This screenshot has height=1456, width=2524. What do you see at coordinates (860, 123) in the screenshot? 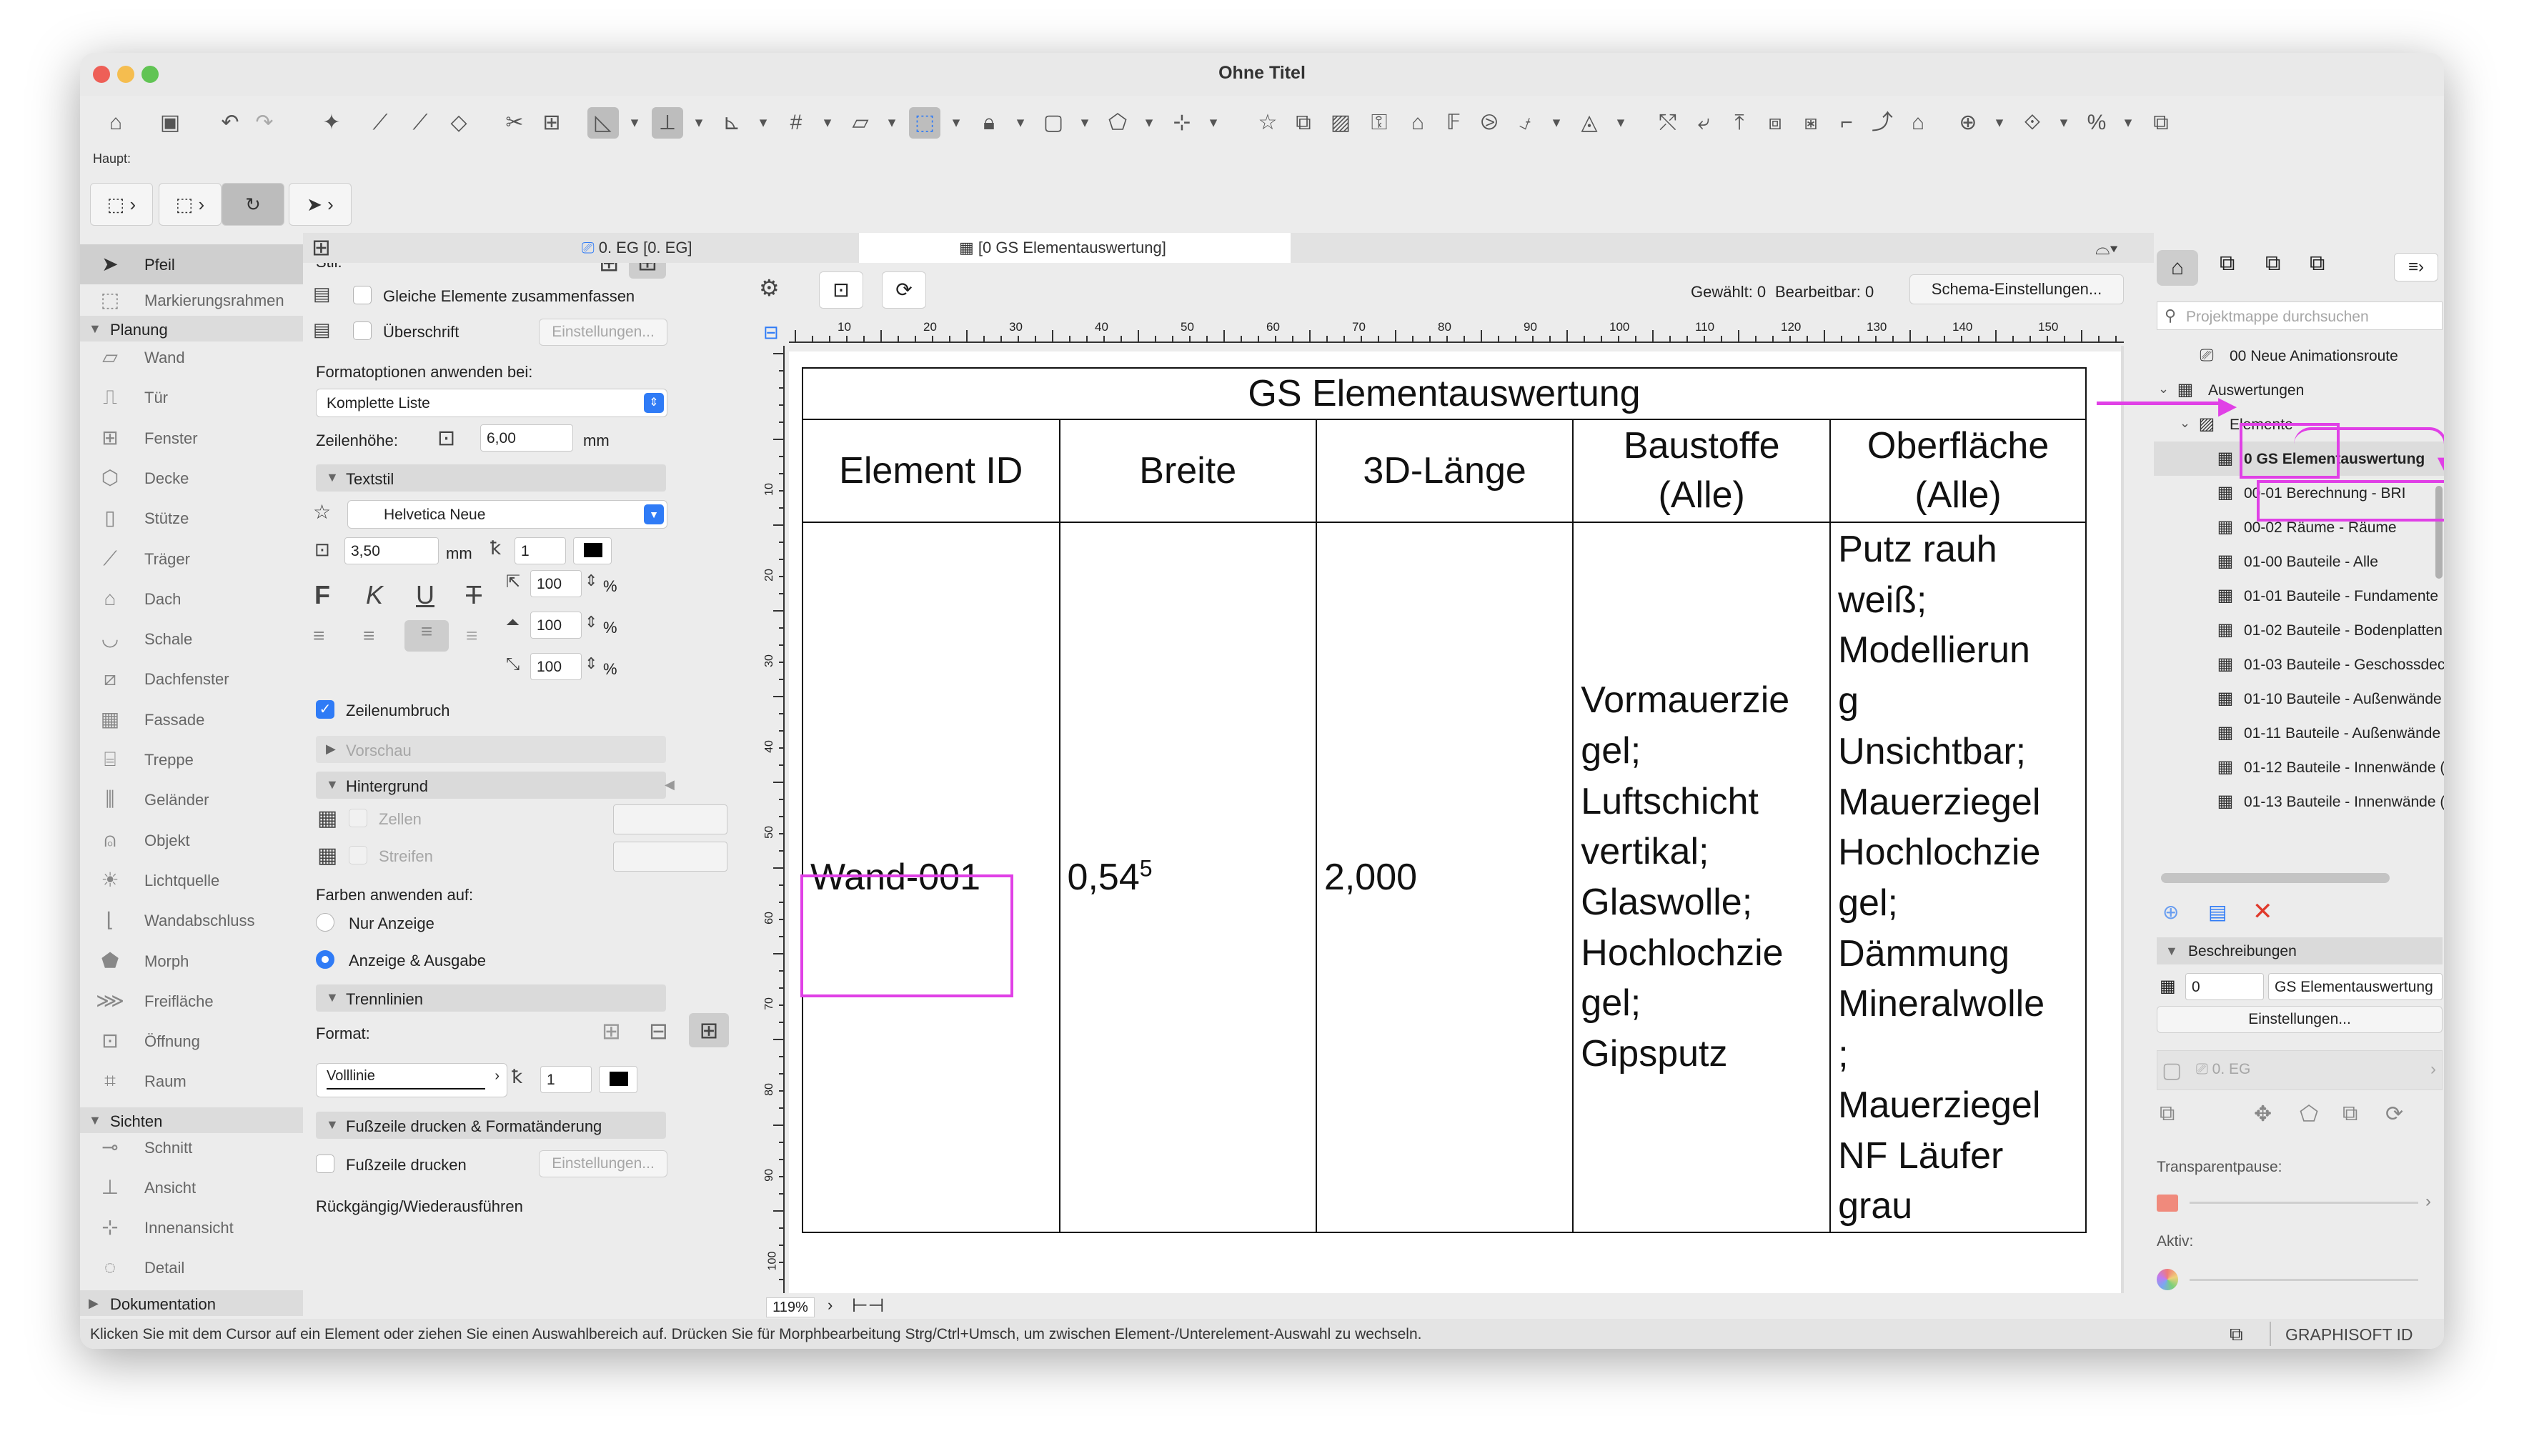
I see `plane-icon: ▱` at bounding box center [860, 123].